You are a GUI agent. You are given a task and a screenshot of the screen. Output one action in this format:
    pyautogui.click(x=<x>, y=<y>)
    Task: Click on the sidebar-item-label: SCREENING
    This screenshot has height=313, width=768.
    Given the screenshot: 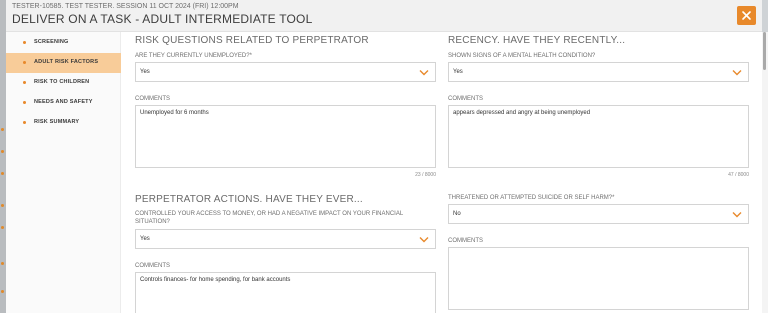 What is the action you would take?
    pyautogui.click(x=51, y=42)
    